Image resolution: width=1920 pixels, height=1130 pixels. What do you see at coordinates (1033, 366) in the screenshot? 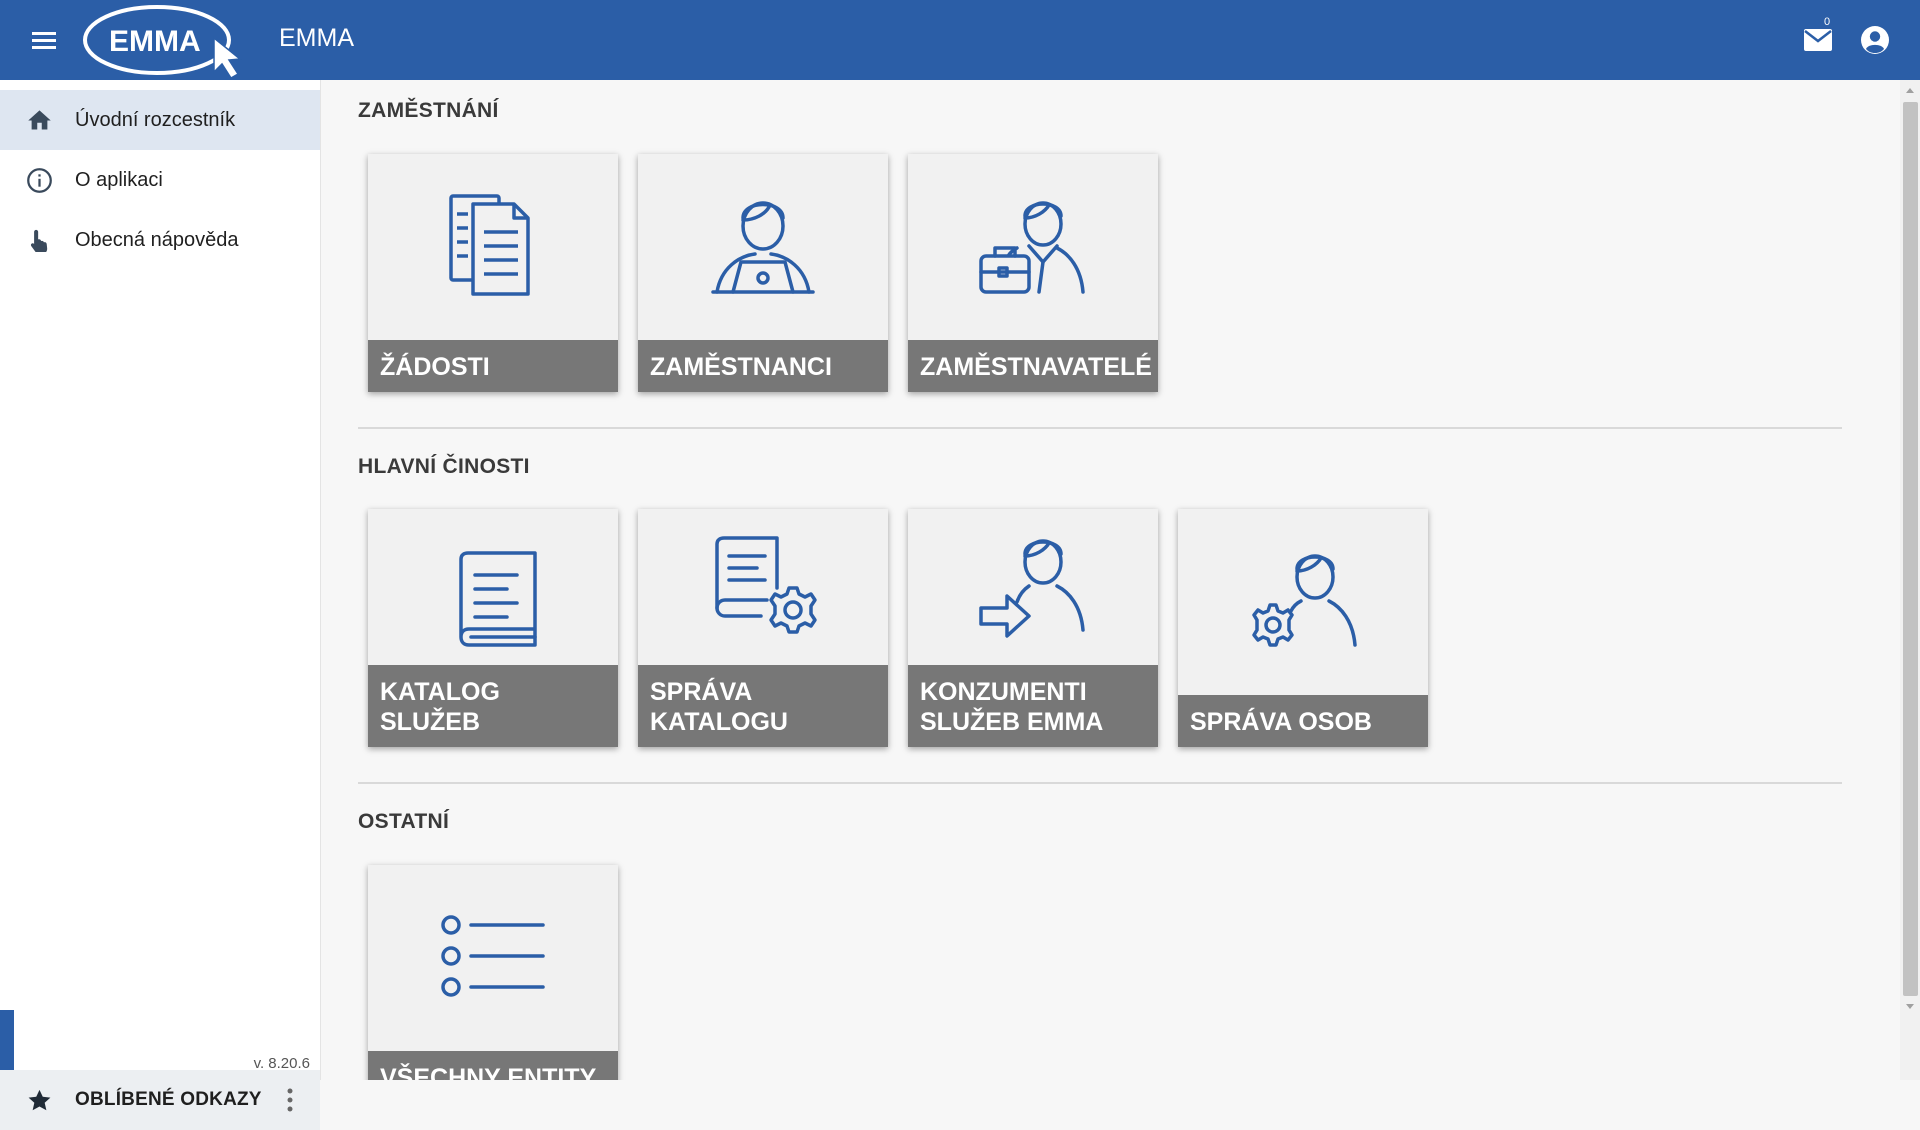
I see `tile-label: ZAMĚSTNAVATELÉ` at bounding box center [1033, 366].